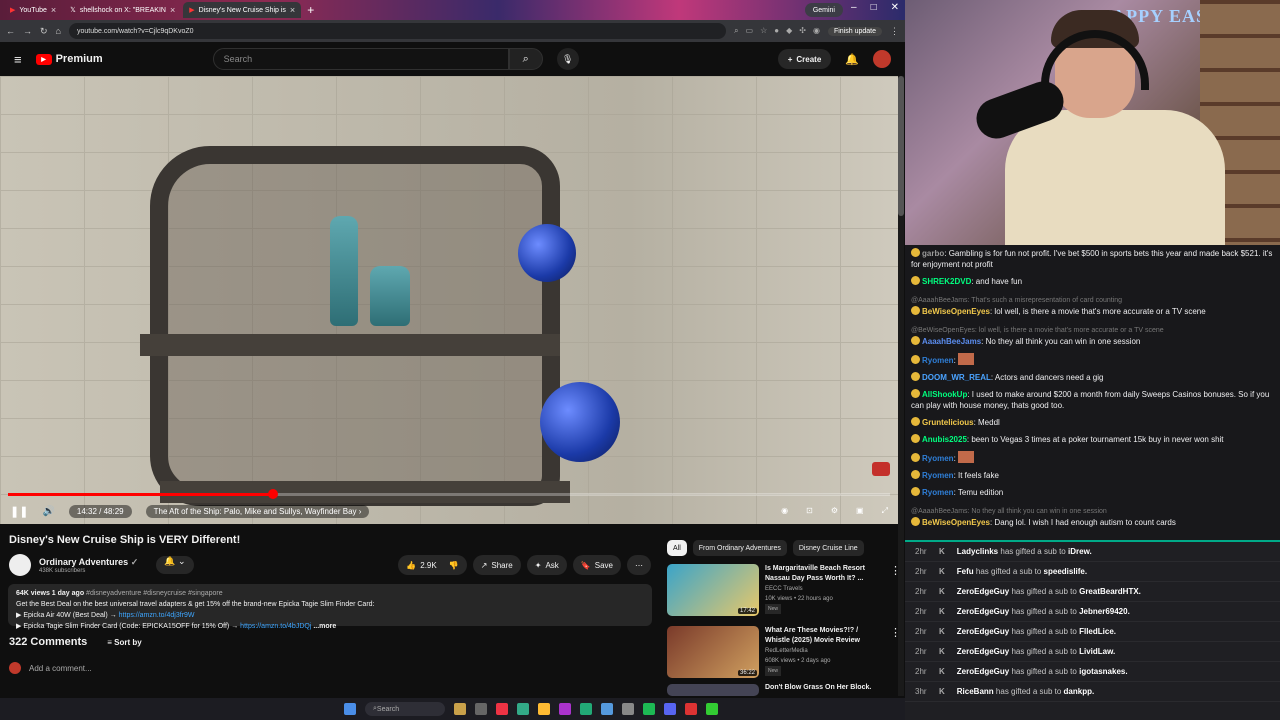 This screenshot has width=1280, height=720. I want to click on video-title: Don't Blow Grass On Her Block., so click(818, 691).